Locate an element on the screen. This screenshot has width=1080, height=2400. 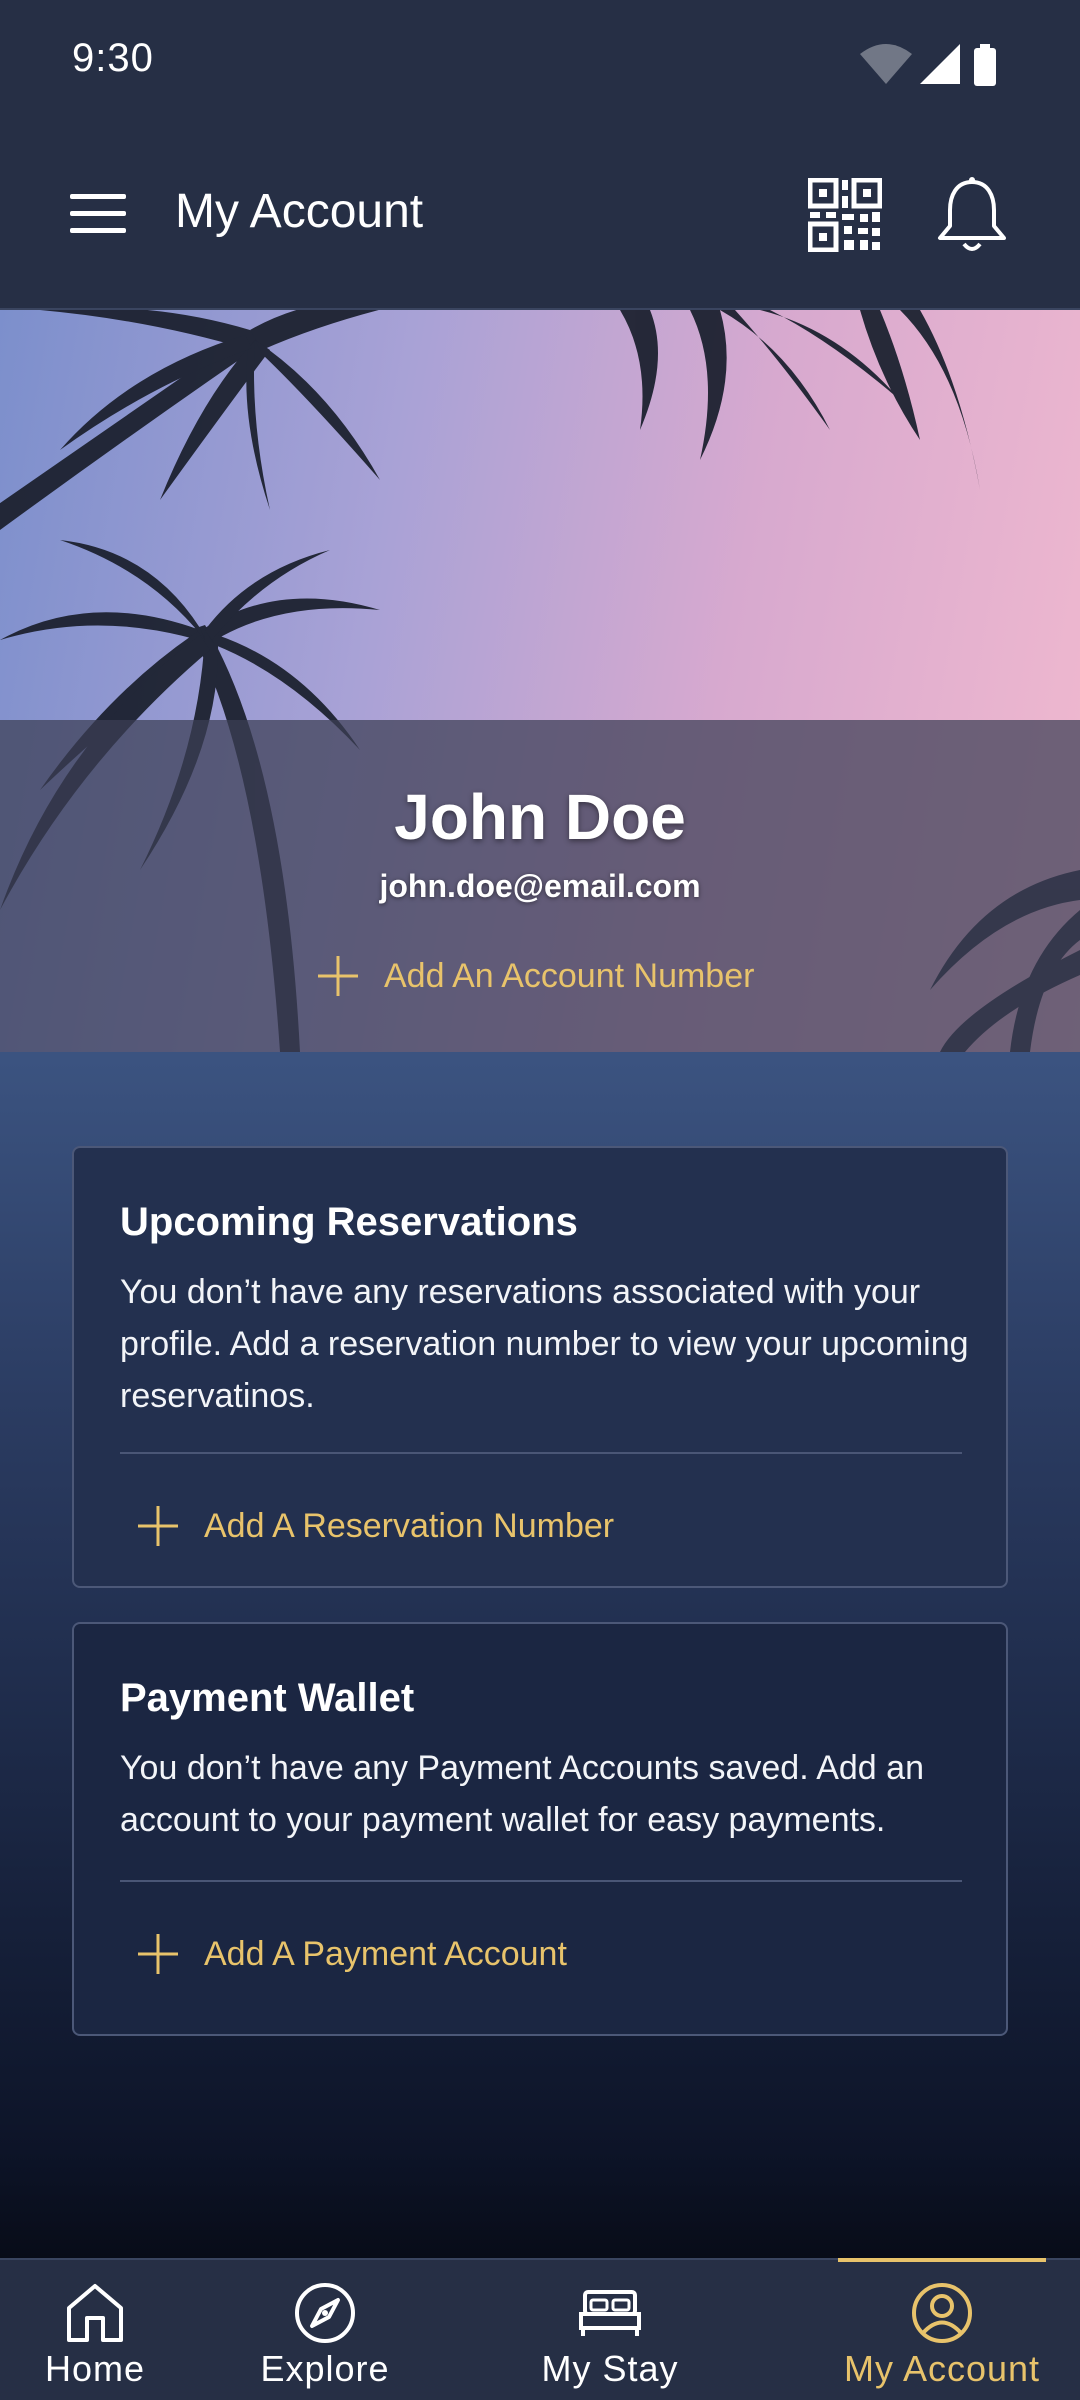
add-payment-account-label: Add A Payment Account is located at coordinates (385, 1953).